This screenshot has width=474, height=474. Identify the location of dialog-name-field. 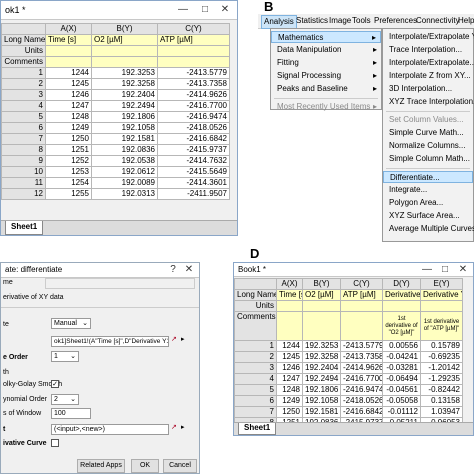
(120, 283).